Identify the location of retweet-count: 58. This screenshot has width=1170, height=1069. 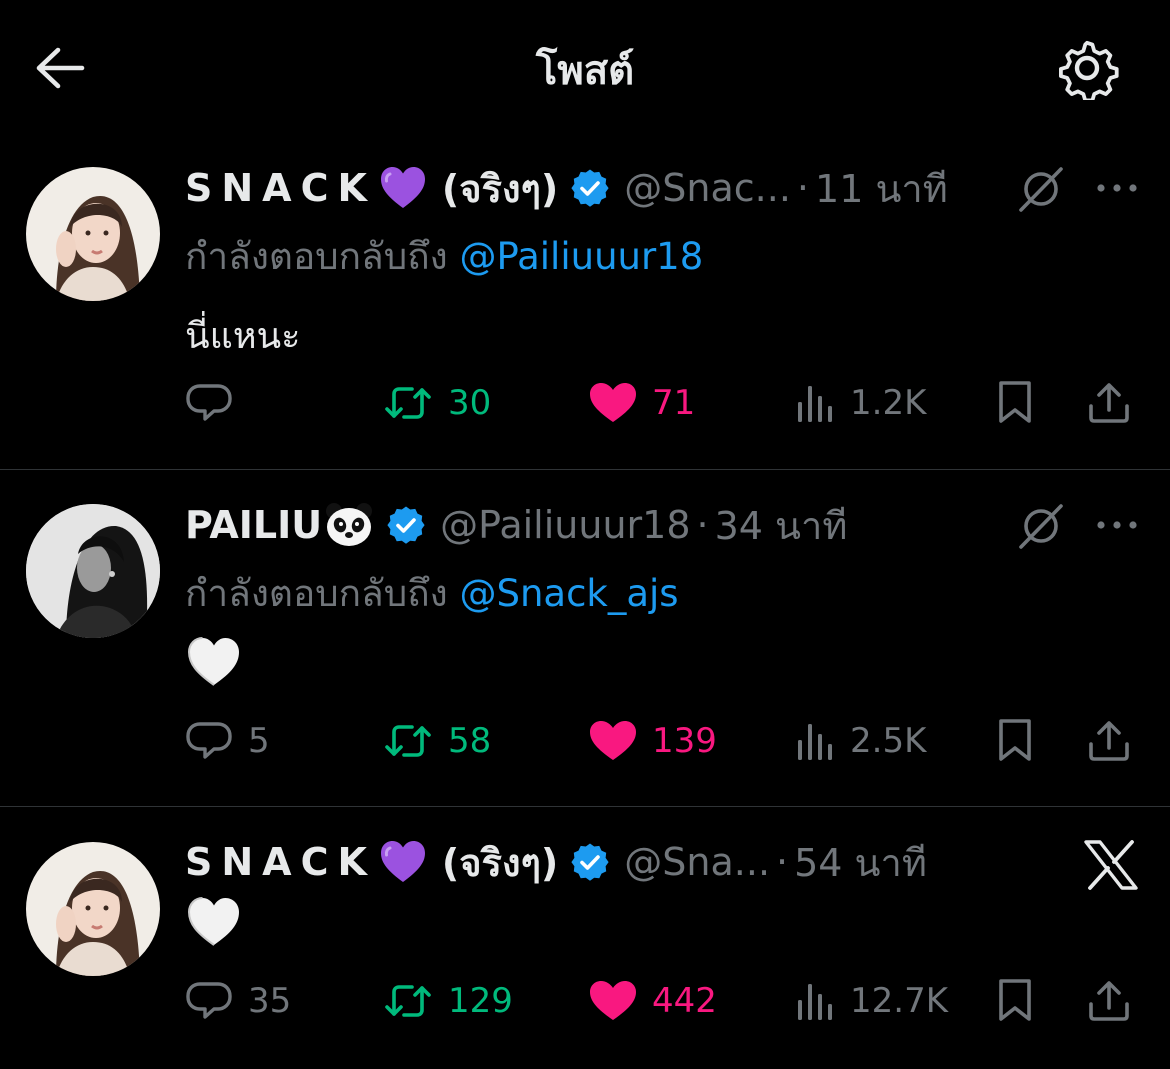
(470, 741).